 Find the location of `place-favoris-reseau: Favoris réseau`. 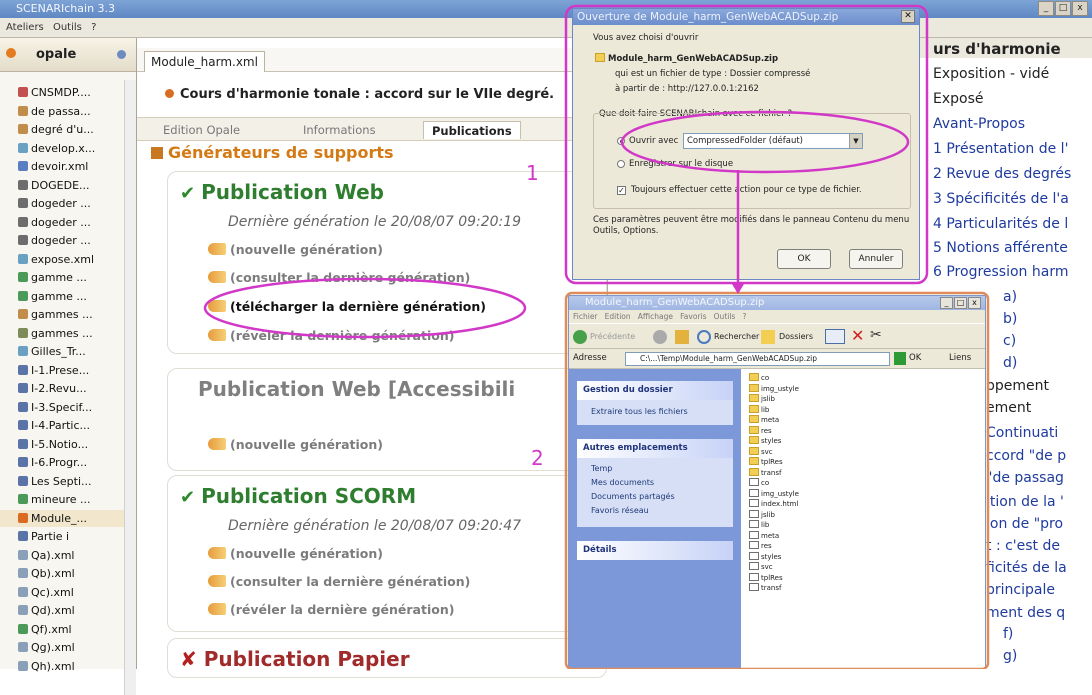

place-favoris-reseau: Favoris réseau is located at coordinates (655, 511).